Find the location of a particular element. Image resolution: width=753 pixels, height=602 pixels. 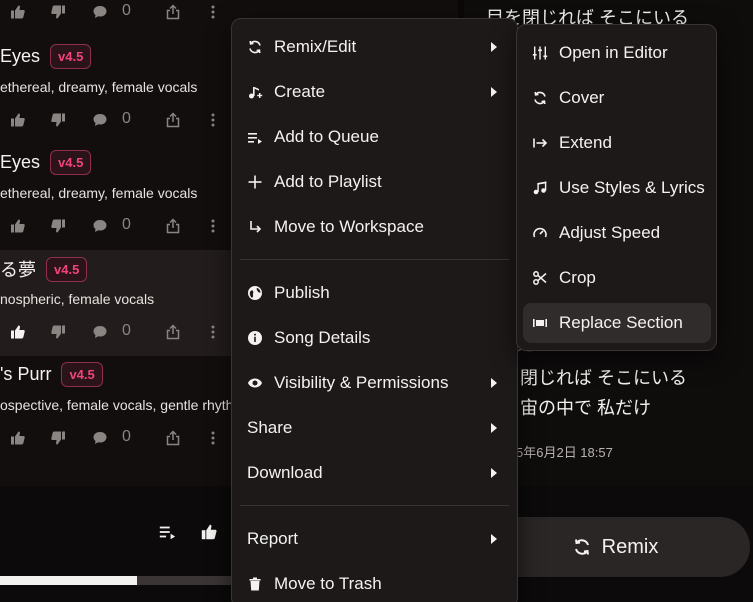

remix-icon is located at coordinates (581, 547).